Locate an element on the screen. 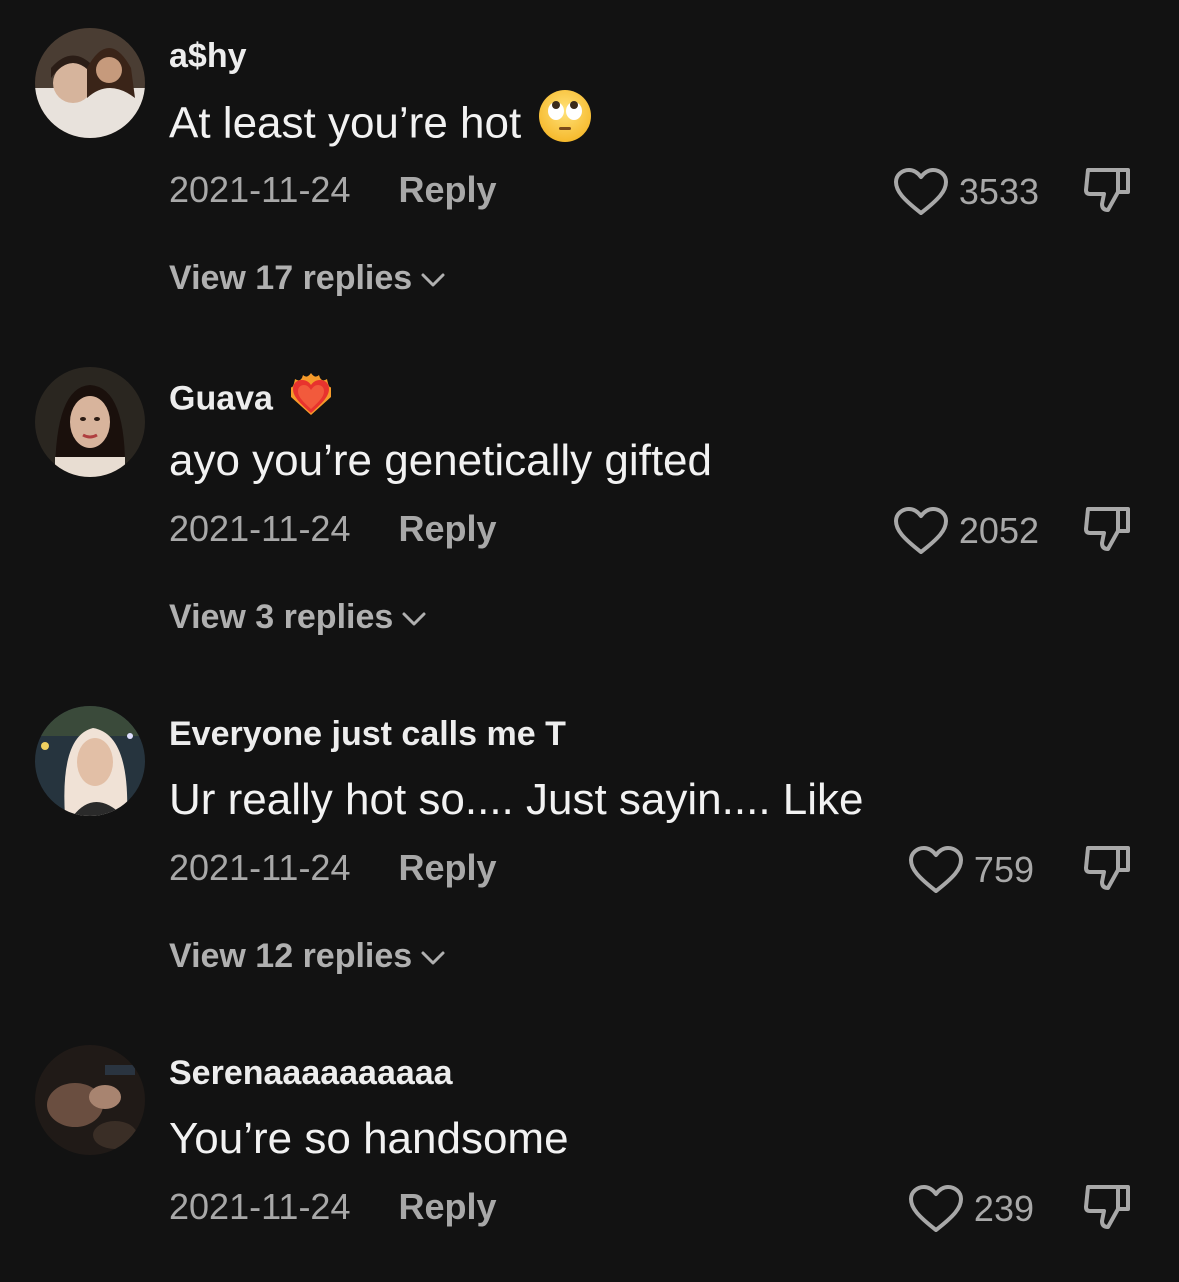 The height and width of the screenshot is (1282, 1179). like-button: 3533 is located at coordinates (966, 192).